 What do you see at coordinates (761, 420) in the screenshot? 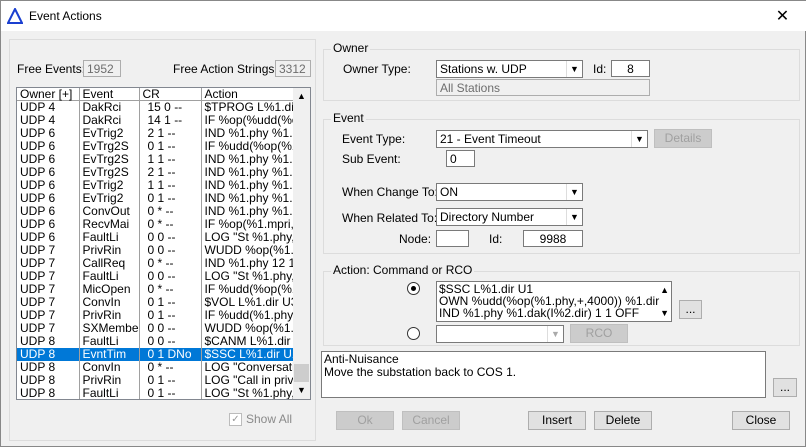
I see `close-button: Close` at bounding box center [761, 420].